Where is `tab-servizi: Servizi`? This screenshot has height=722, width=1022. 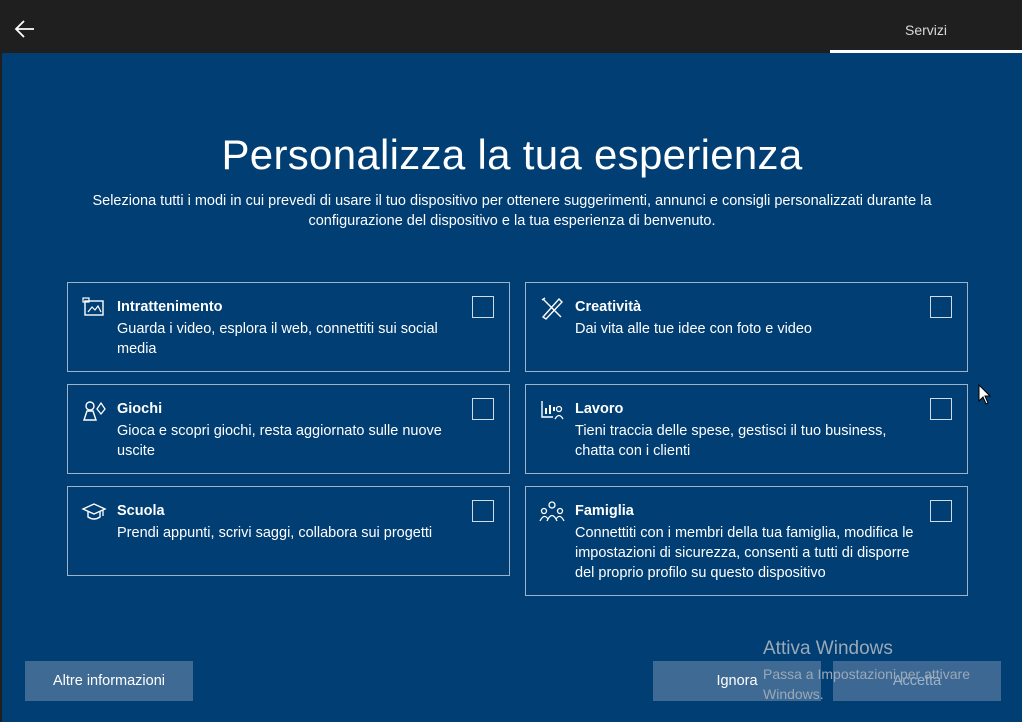 tab-servizi: Servizi is located at coordinates (926, 26).